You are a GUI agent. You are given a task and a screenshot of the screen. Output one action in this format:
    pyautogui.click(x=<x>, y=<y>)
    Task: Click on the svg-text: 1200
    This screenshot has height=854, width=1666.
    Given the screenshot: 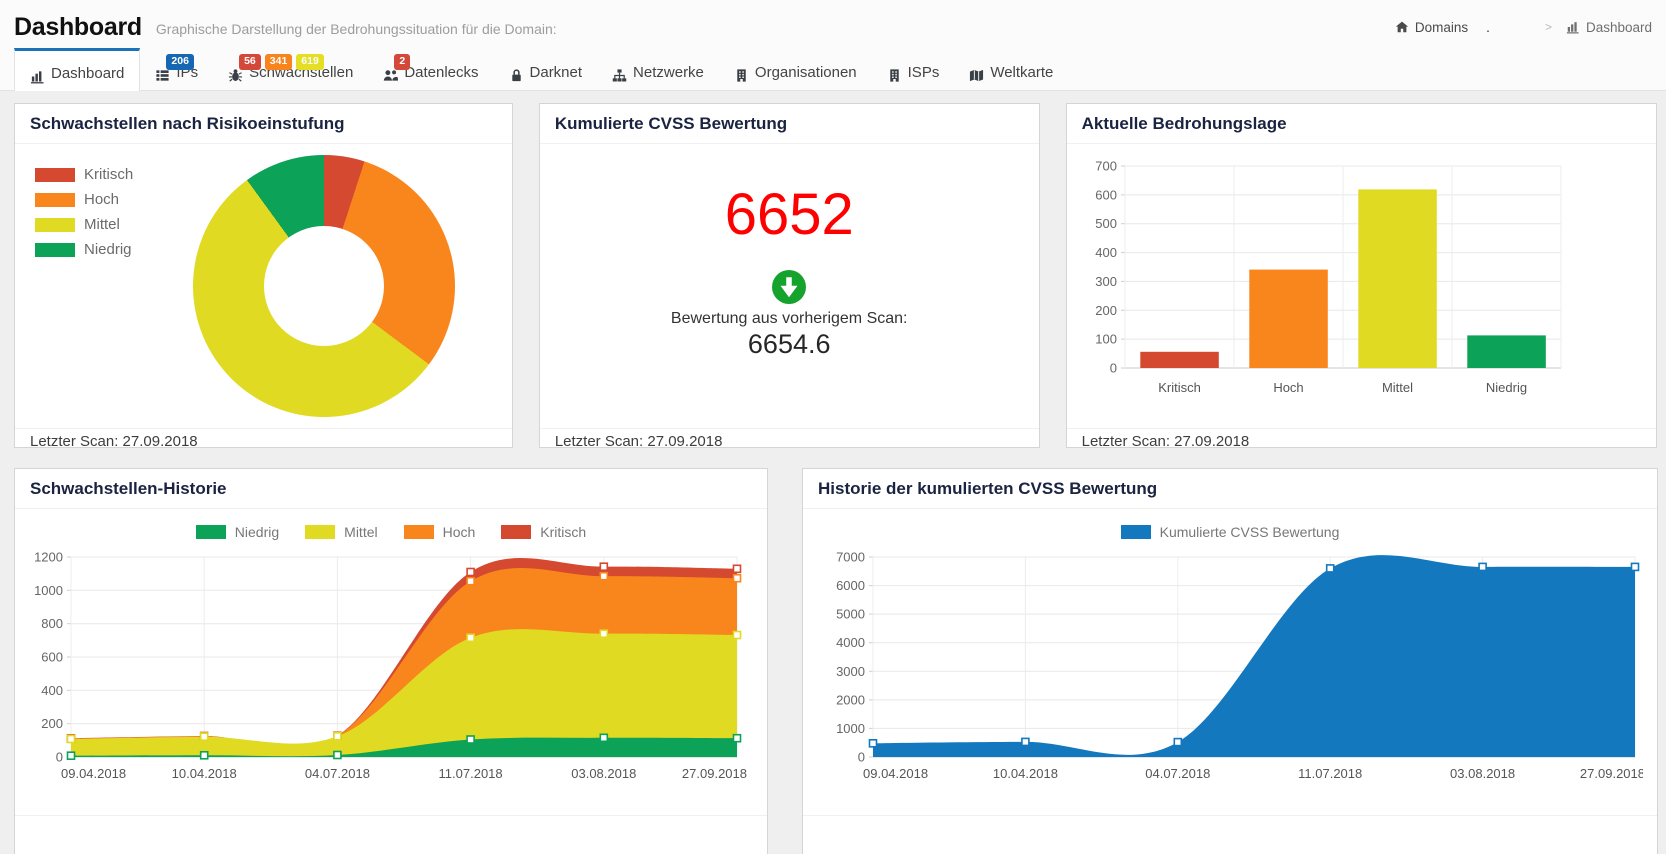 What is the action you would take?
    pyautogui.click(x=48, y=557)
    